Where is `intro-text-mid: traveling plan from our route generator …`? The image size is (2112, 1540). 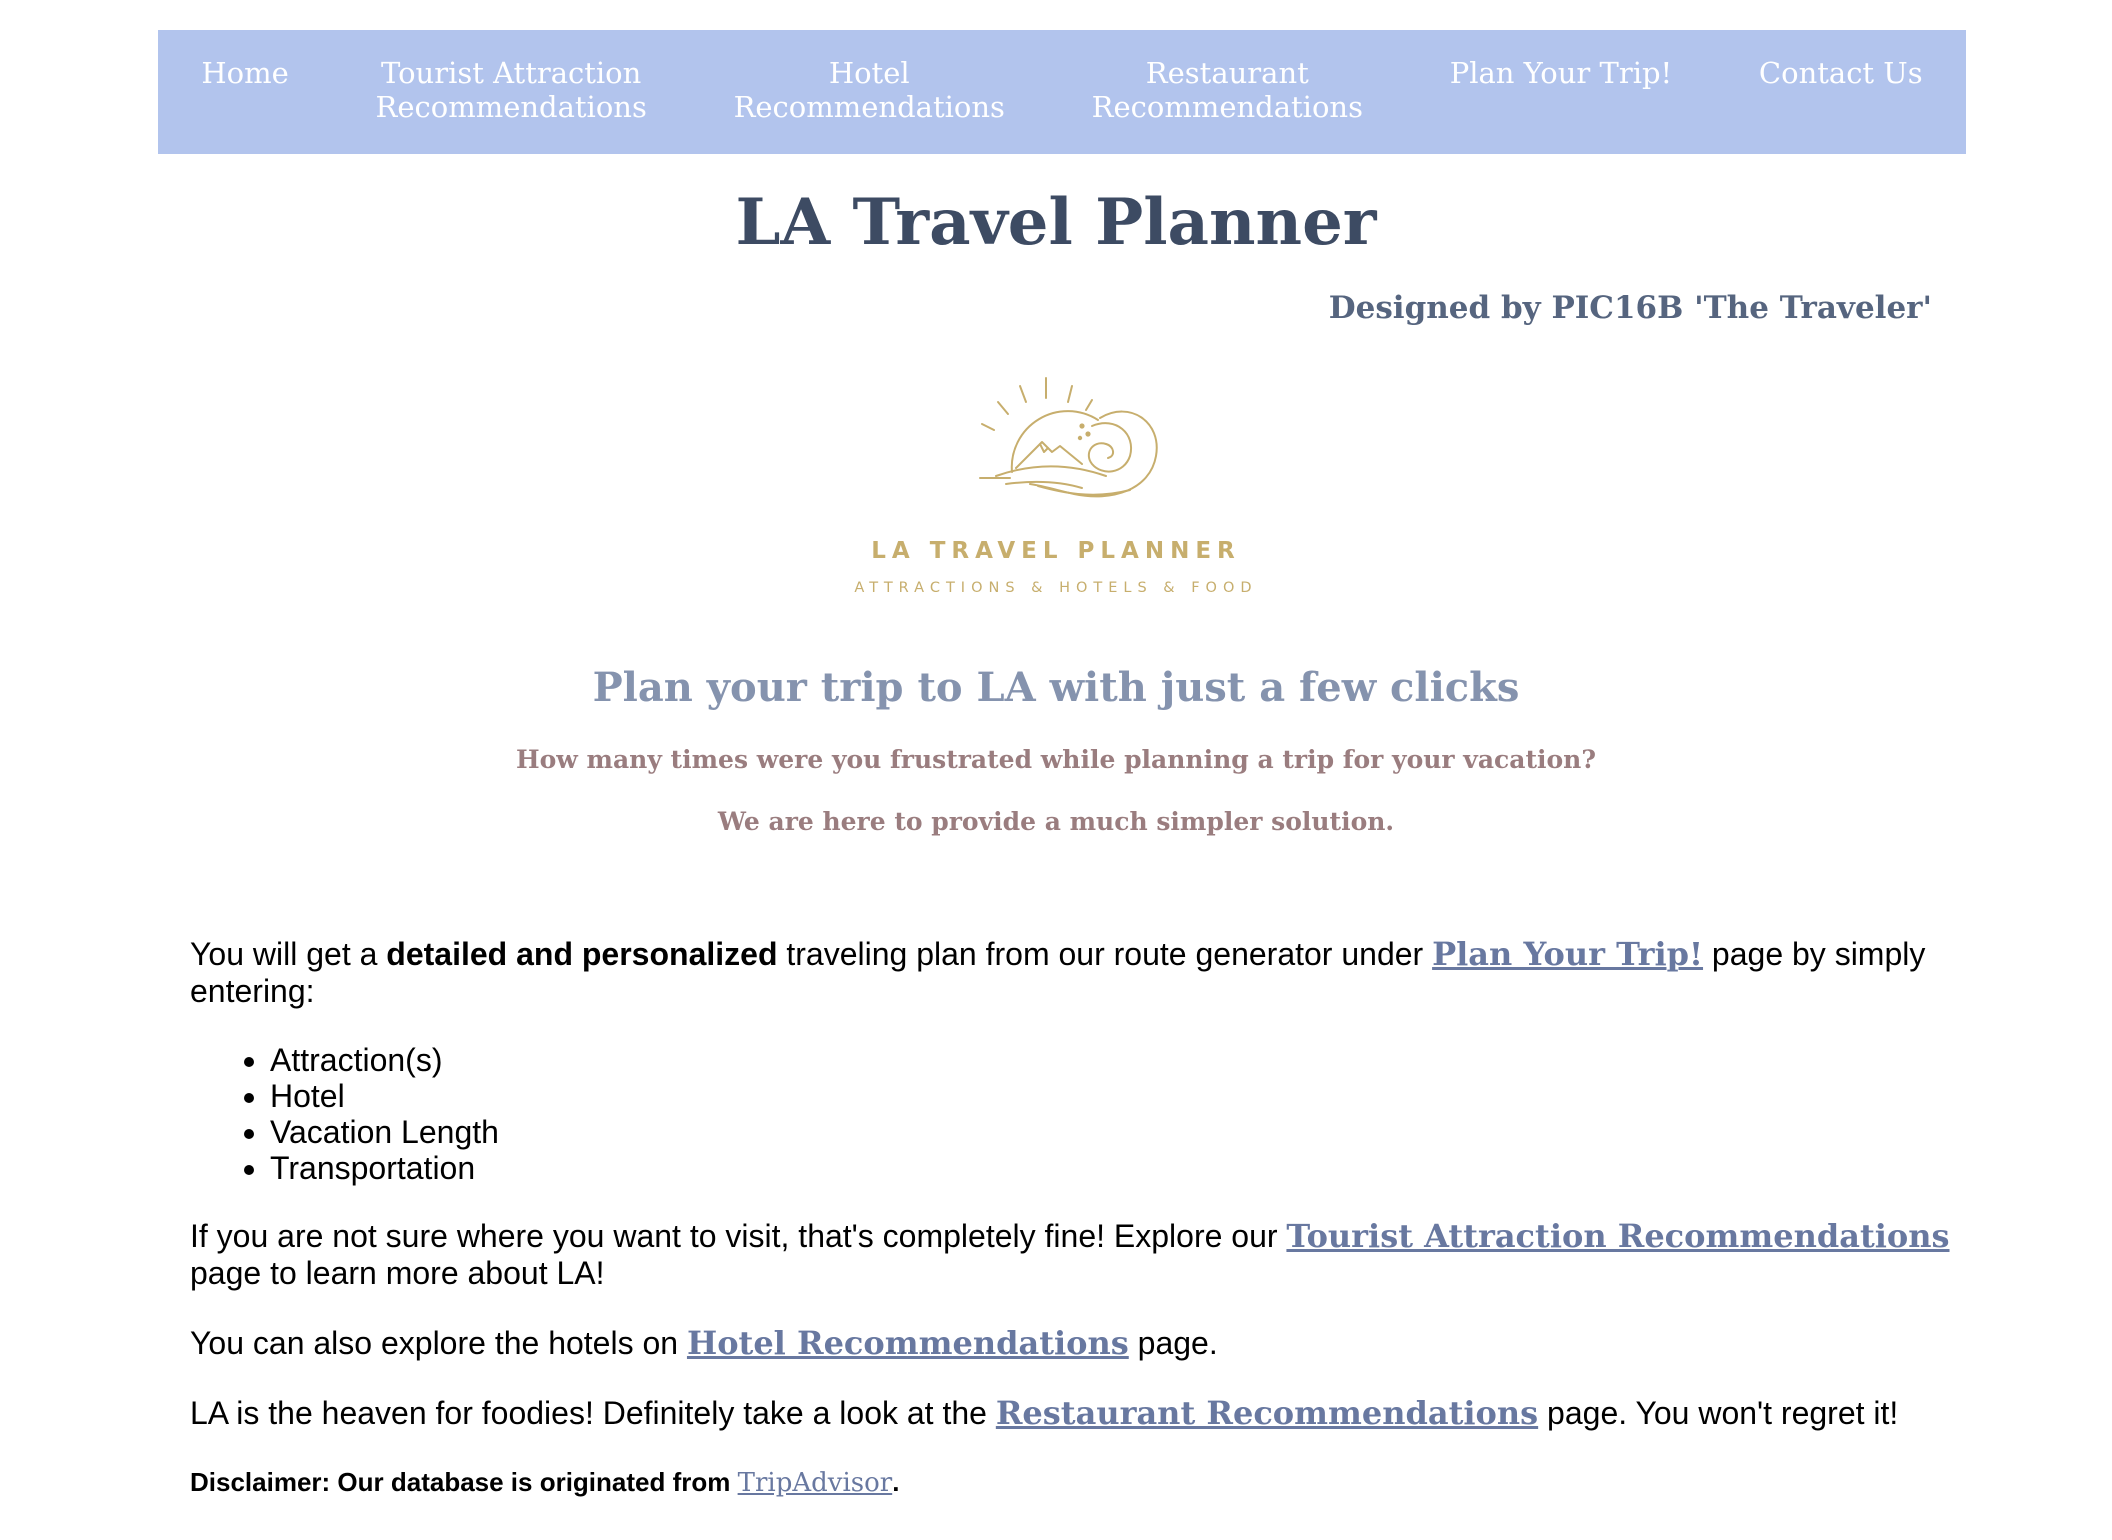 intro-text-mid: traveling plan from our route generator … is located at coordinates (1105, 954).